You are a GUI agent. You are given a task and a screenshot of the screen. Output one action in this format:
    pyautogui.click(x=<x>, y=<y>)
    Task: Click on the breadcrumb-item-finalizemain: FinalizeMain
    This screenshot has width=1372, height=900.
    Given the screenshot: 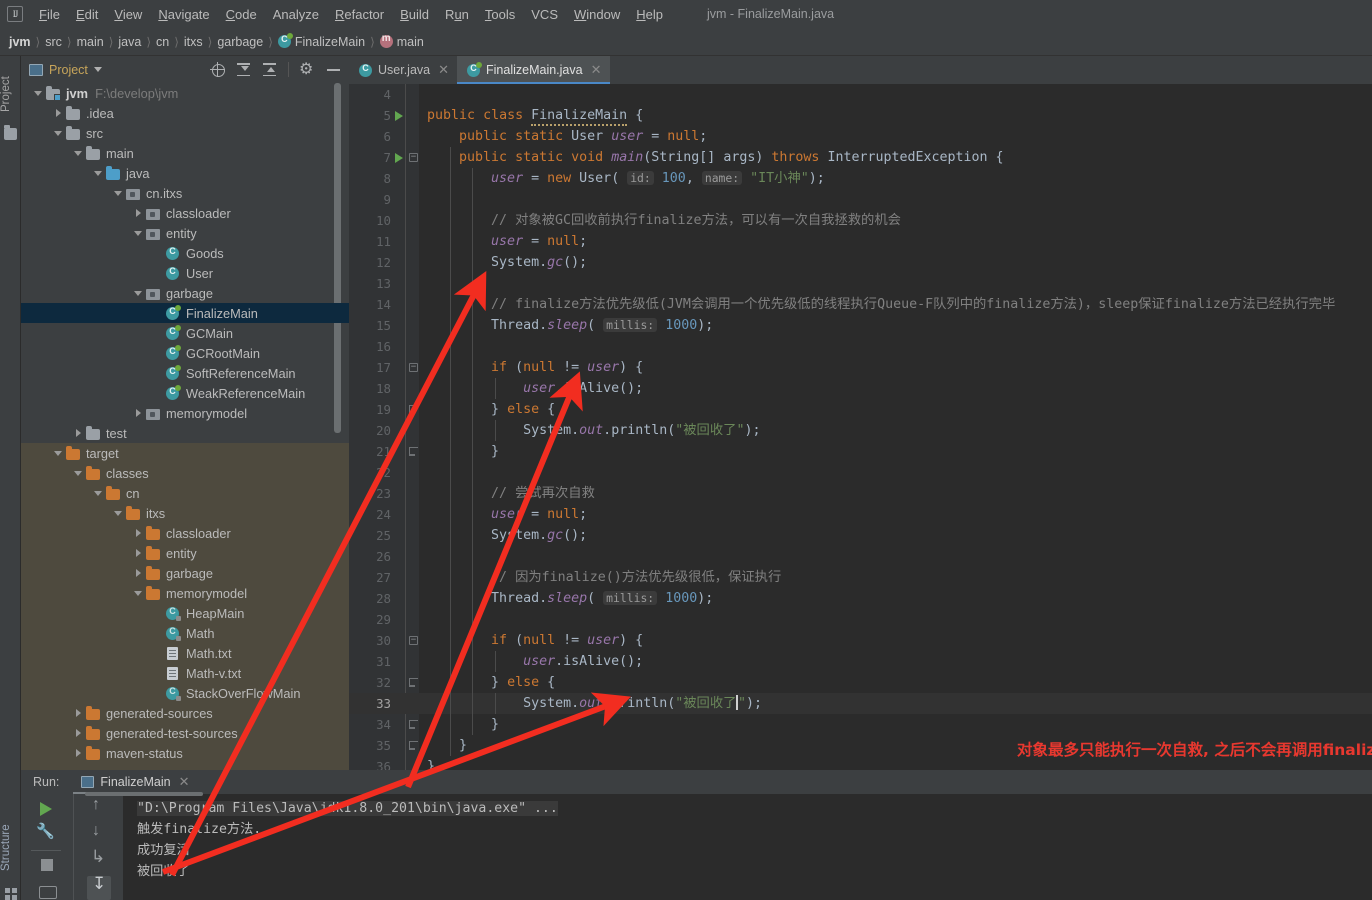 What is the action you would take?
    pyautogui.click(x=321, y=40)
    